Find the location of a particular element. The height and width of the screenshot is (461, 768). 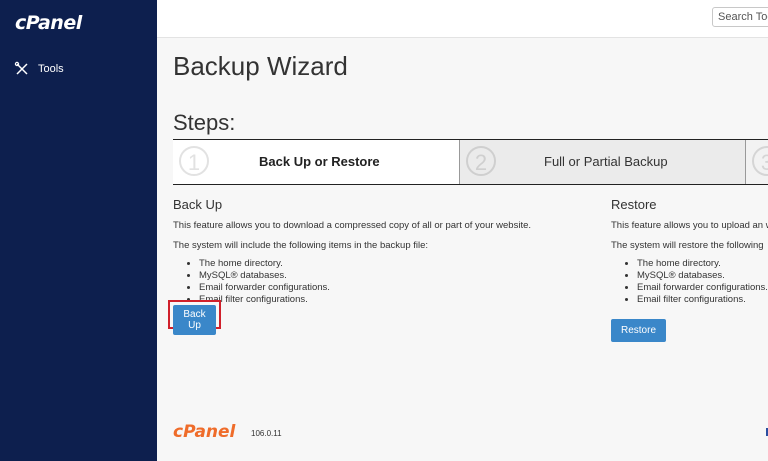

page-title: Backup Wizard is located at coordinates (260, 66).